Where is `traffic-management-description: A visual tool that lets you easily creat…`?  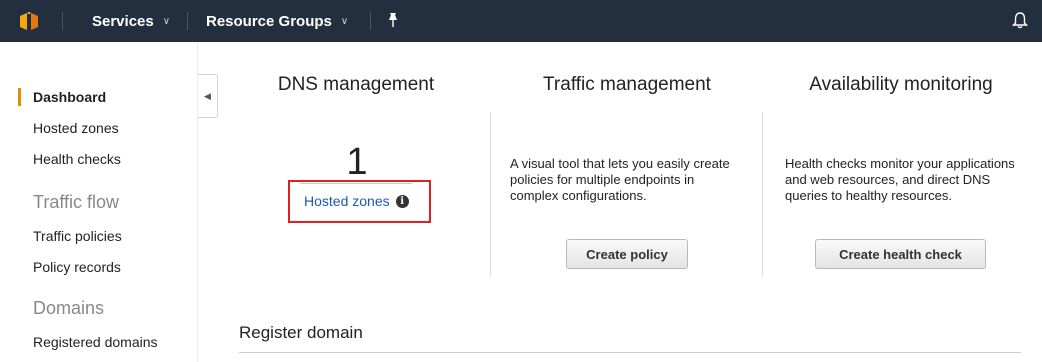
traffic-management-description: A visual tool that lets you easily creat… is located at coordinates (620, 179).